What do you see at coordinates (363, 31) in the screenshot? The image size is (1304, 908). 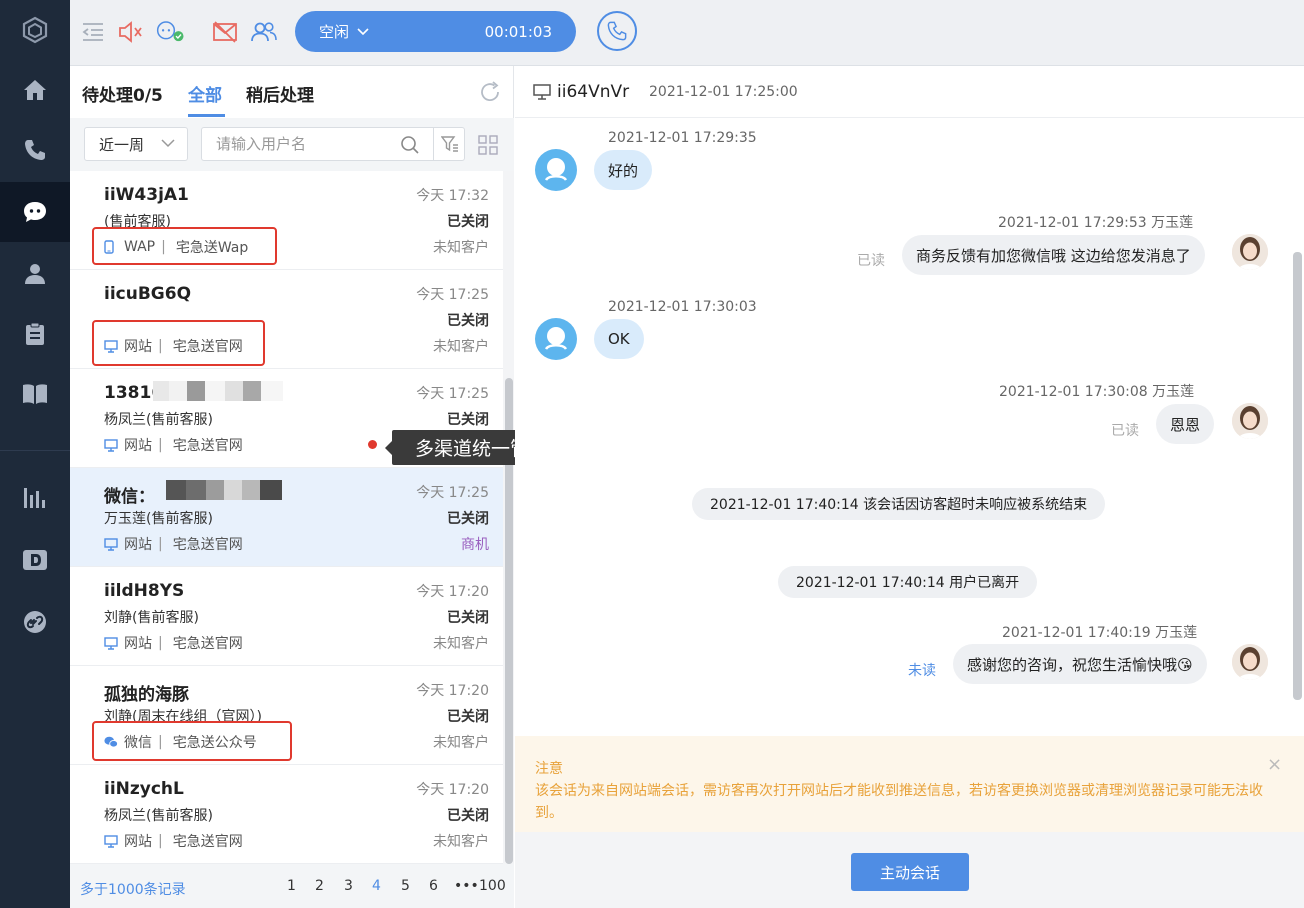 I see `chevron-down-icon` at bounding box center [363, 31].